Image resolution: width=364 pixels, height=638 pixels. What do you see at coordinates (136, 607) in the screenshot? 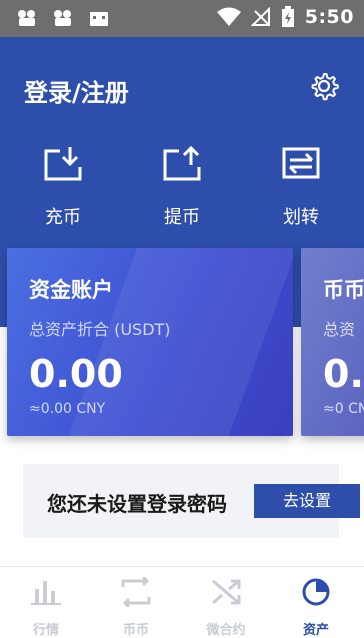
I see `tab-spot: 币币` at bounding box center [136, 607].